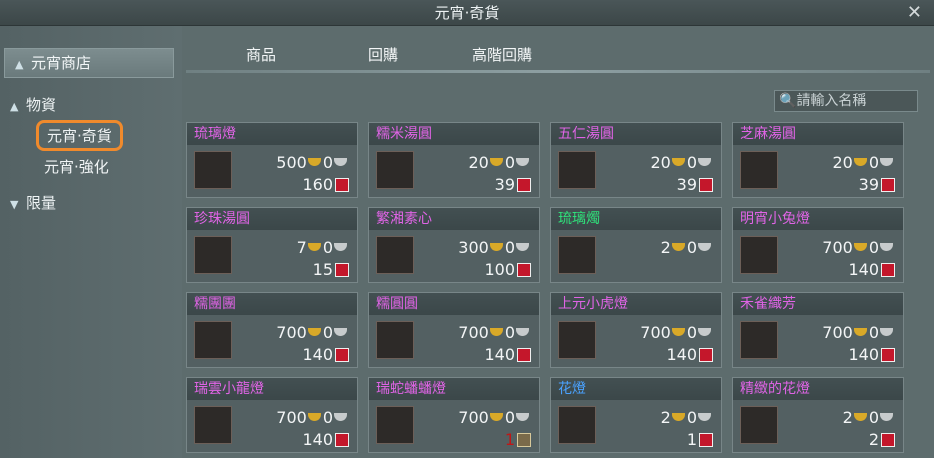 Image resolution: width=934 pixels, height=458 pixels. Describe the element at coordinates (818, 160) in the screenshot. I see `item-card: 芝麻湯圓 20 0 39` at that location.